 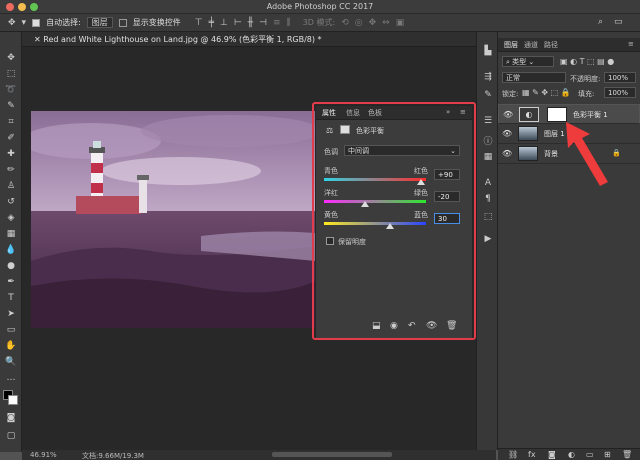 I want to click on layer-thumbnail, so click(x=528, y=133).